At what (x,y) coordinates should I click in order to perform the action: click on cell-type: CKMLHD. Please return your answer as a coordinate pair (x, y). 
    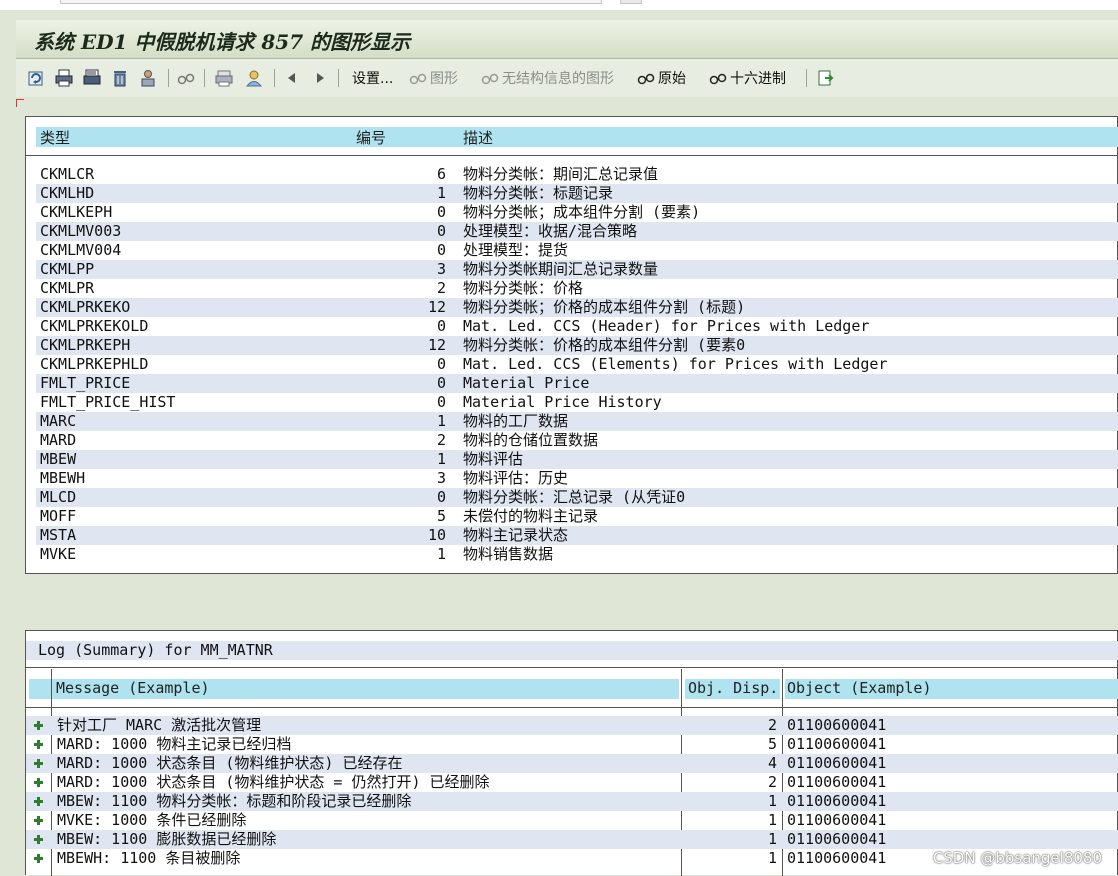
    Looking at the image, I should click on (67, 193).